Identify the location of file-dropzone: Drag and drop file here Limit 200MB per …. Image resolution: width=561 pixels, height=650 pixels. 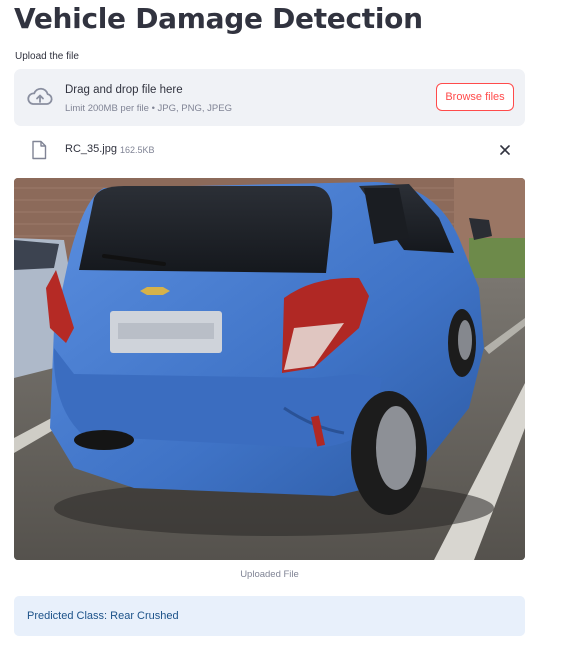
(269, 97).